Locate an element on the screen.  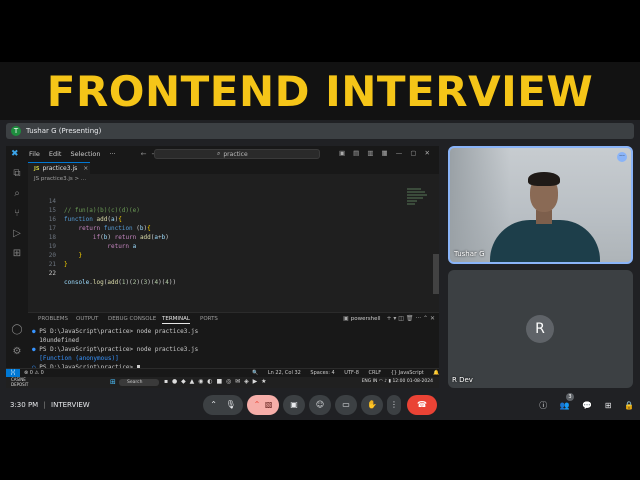
tab-debug-console: DEBUG CONSOLE is located at coordinates (132, 319).